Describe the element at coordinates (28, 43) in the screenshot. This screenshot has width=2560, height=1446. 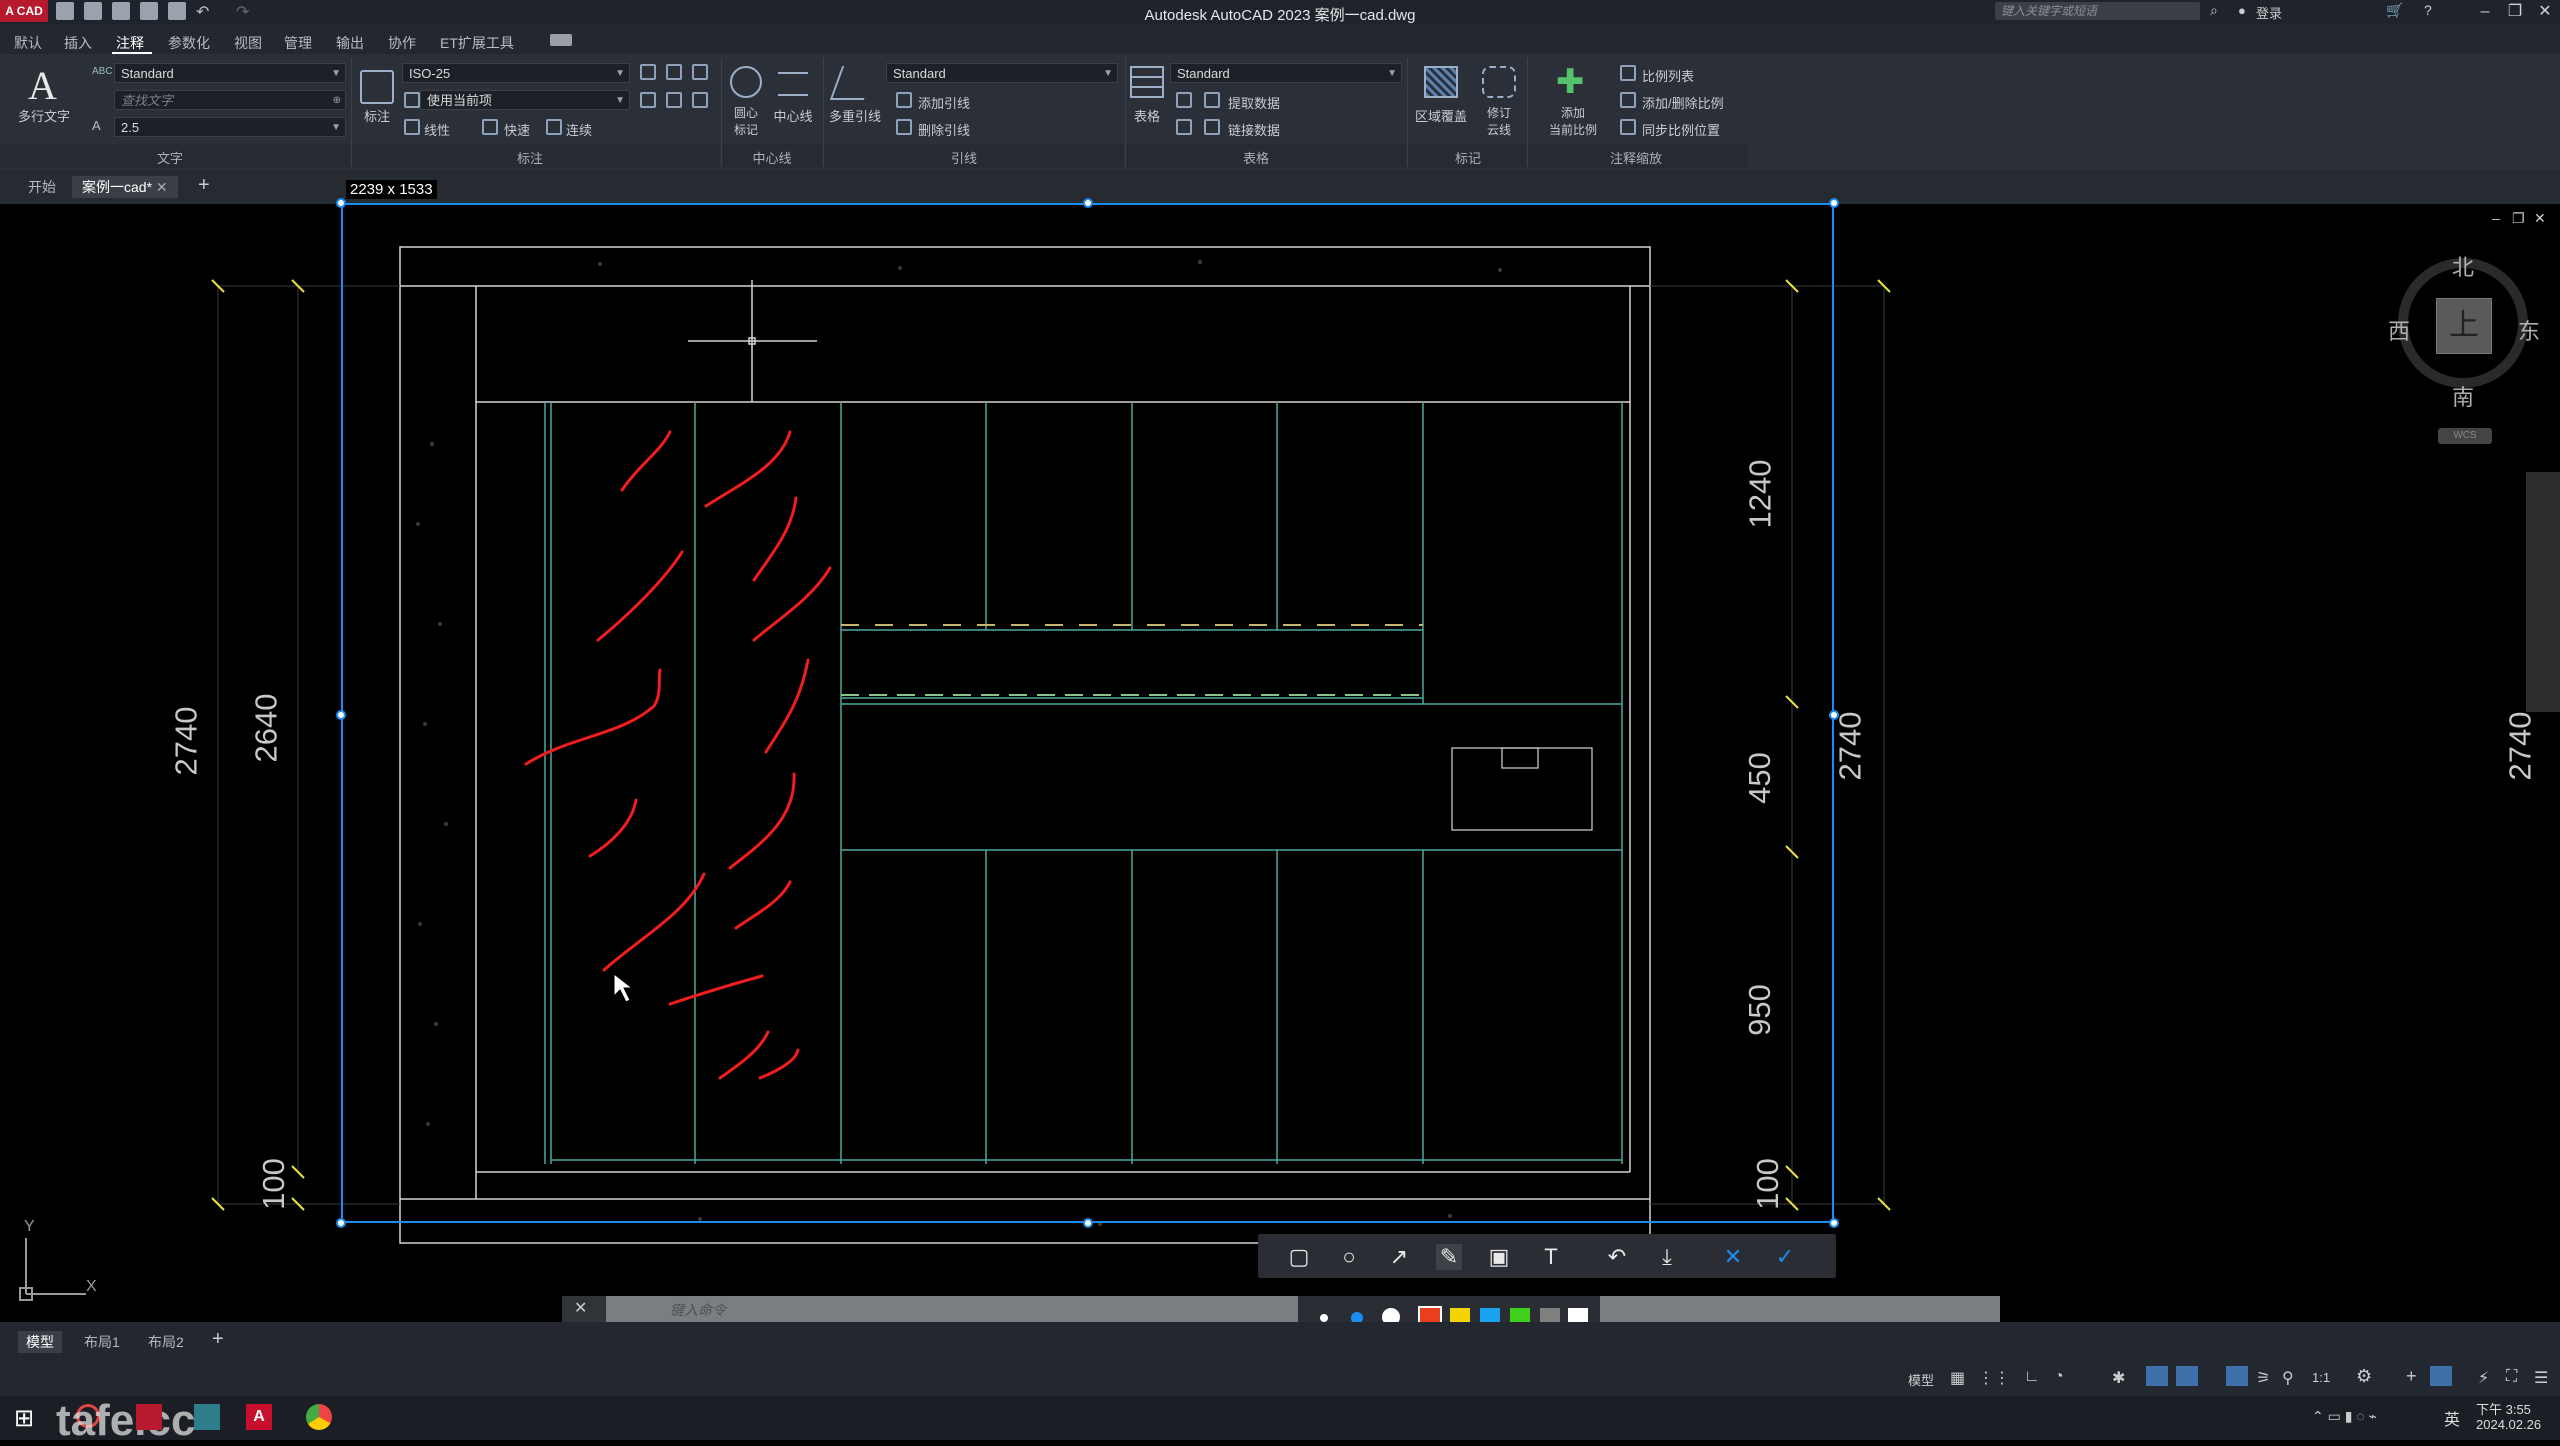
I see `tab-default: 默认` at that location.